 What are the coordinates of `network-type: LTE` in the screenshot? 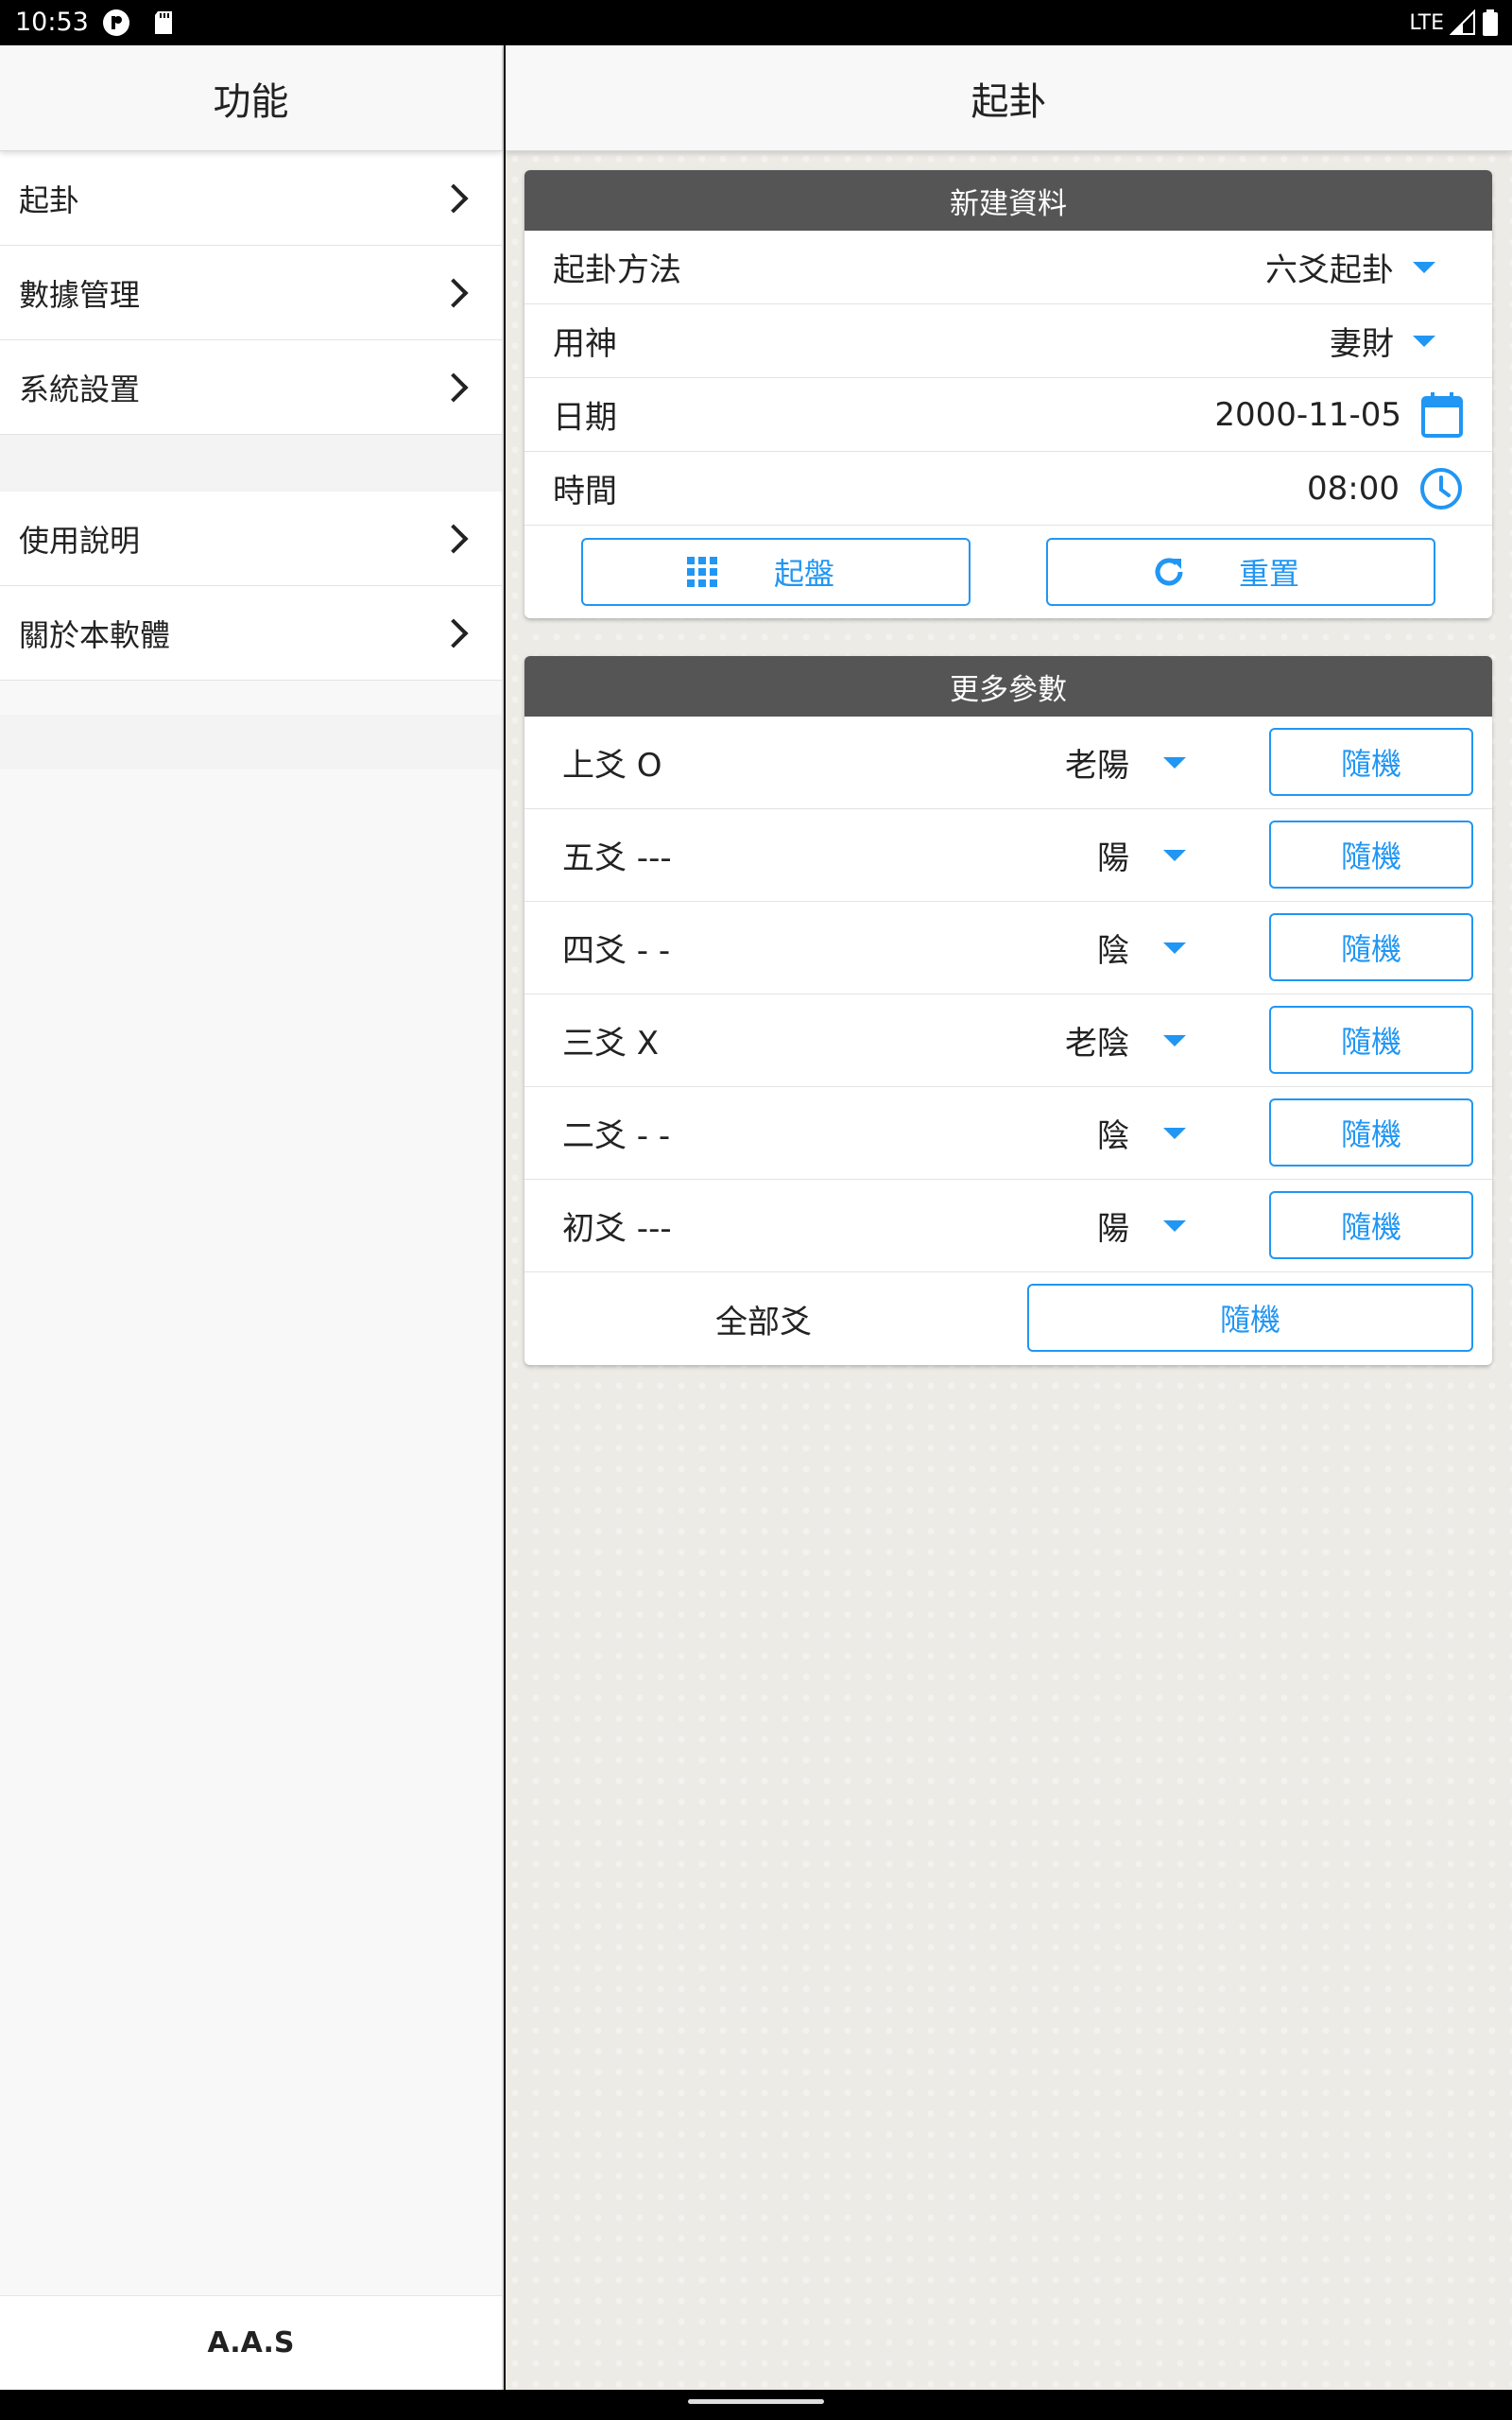 It's located at (1426, 22).